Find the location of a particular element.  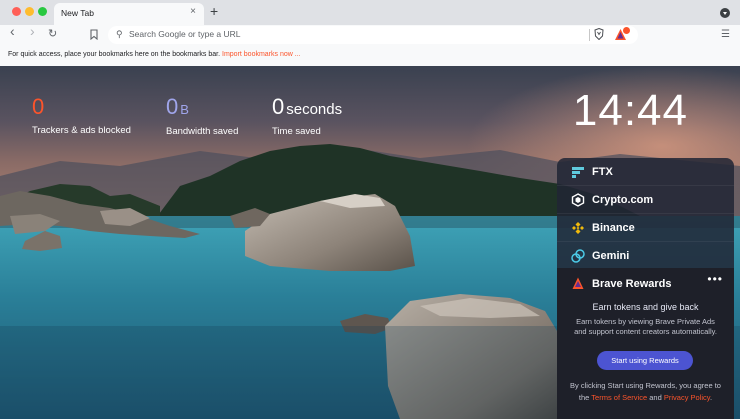

trackers-blocked-stat: 0 Trackers & ads blocked is located at coordinates (81, 115).